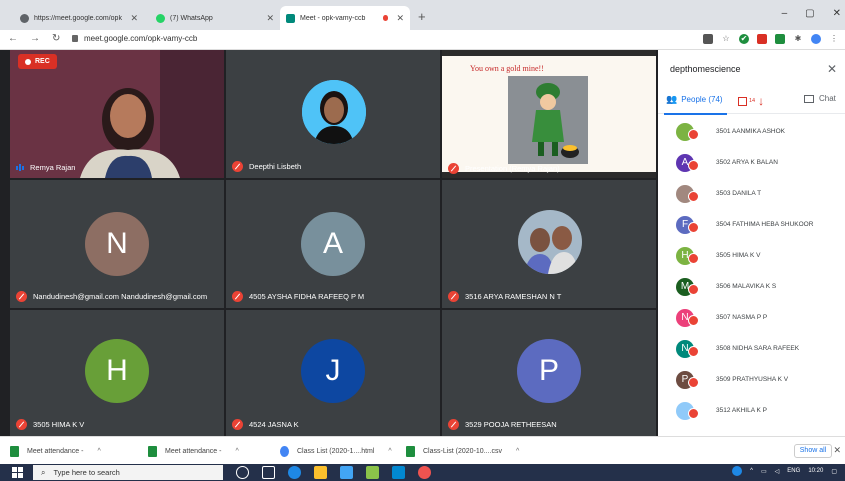 The height and width of the screenshot is (481, 845). Describe the element at coordinates (832, 69) in the screenshot. I see `close-panel-icon: ✕` at that location.